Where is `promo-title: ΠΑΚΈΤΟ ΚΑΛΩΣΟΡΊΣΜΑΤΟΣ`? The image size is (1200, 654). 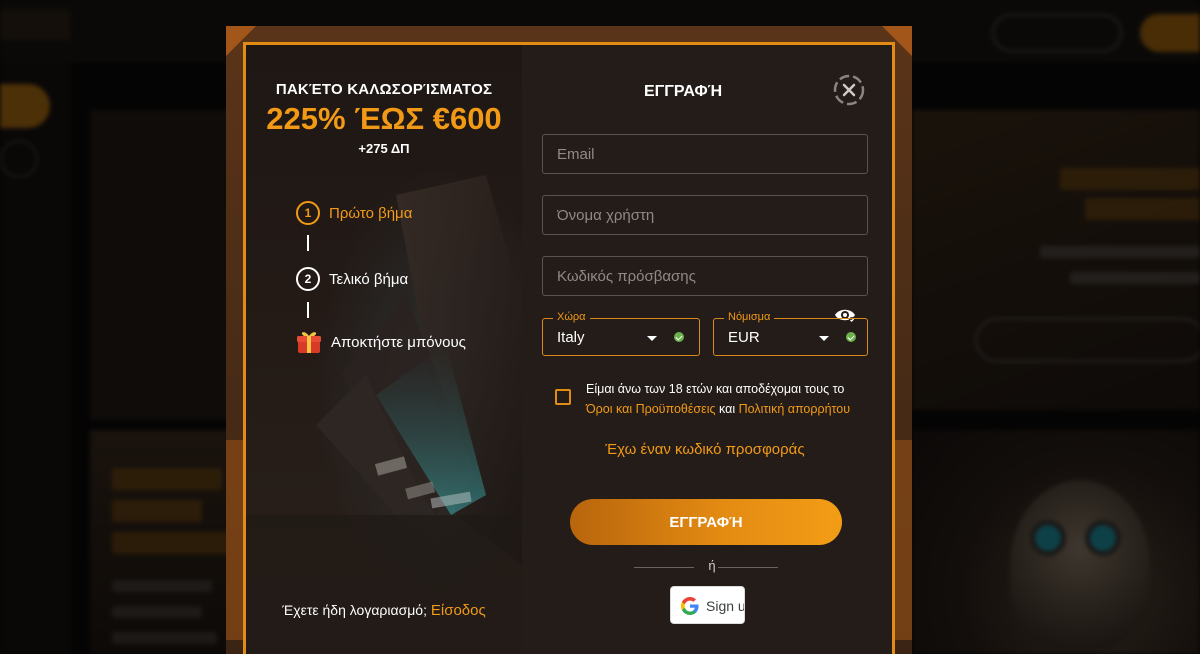 promo-title: ΠΑΚΈΤΟ ΚΑΛΩΣΟΡΊΣΜΑΤΟΣ is located at coordinates (384, 89).